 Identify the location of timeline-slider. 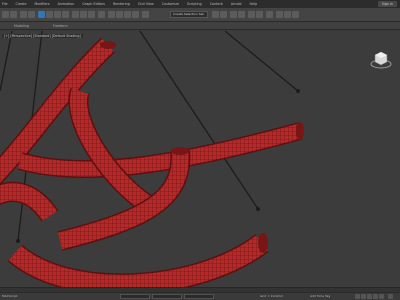
(200, 290).